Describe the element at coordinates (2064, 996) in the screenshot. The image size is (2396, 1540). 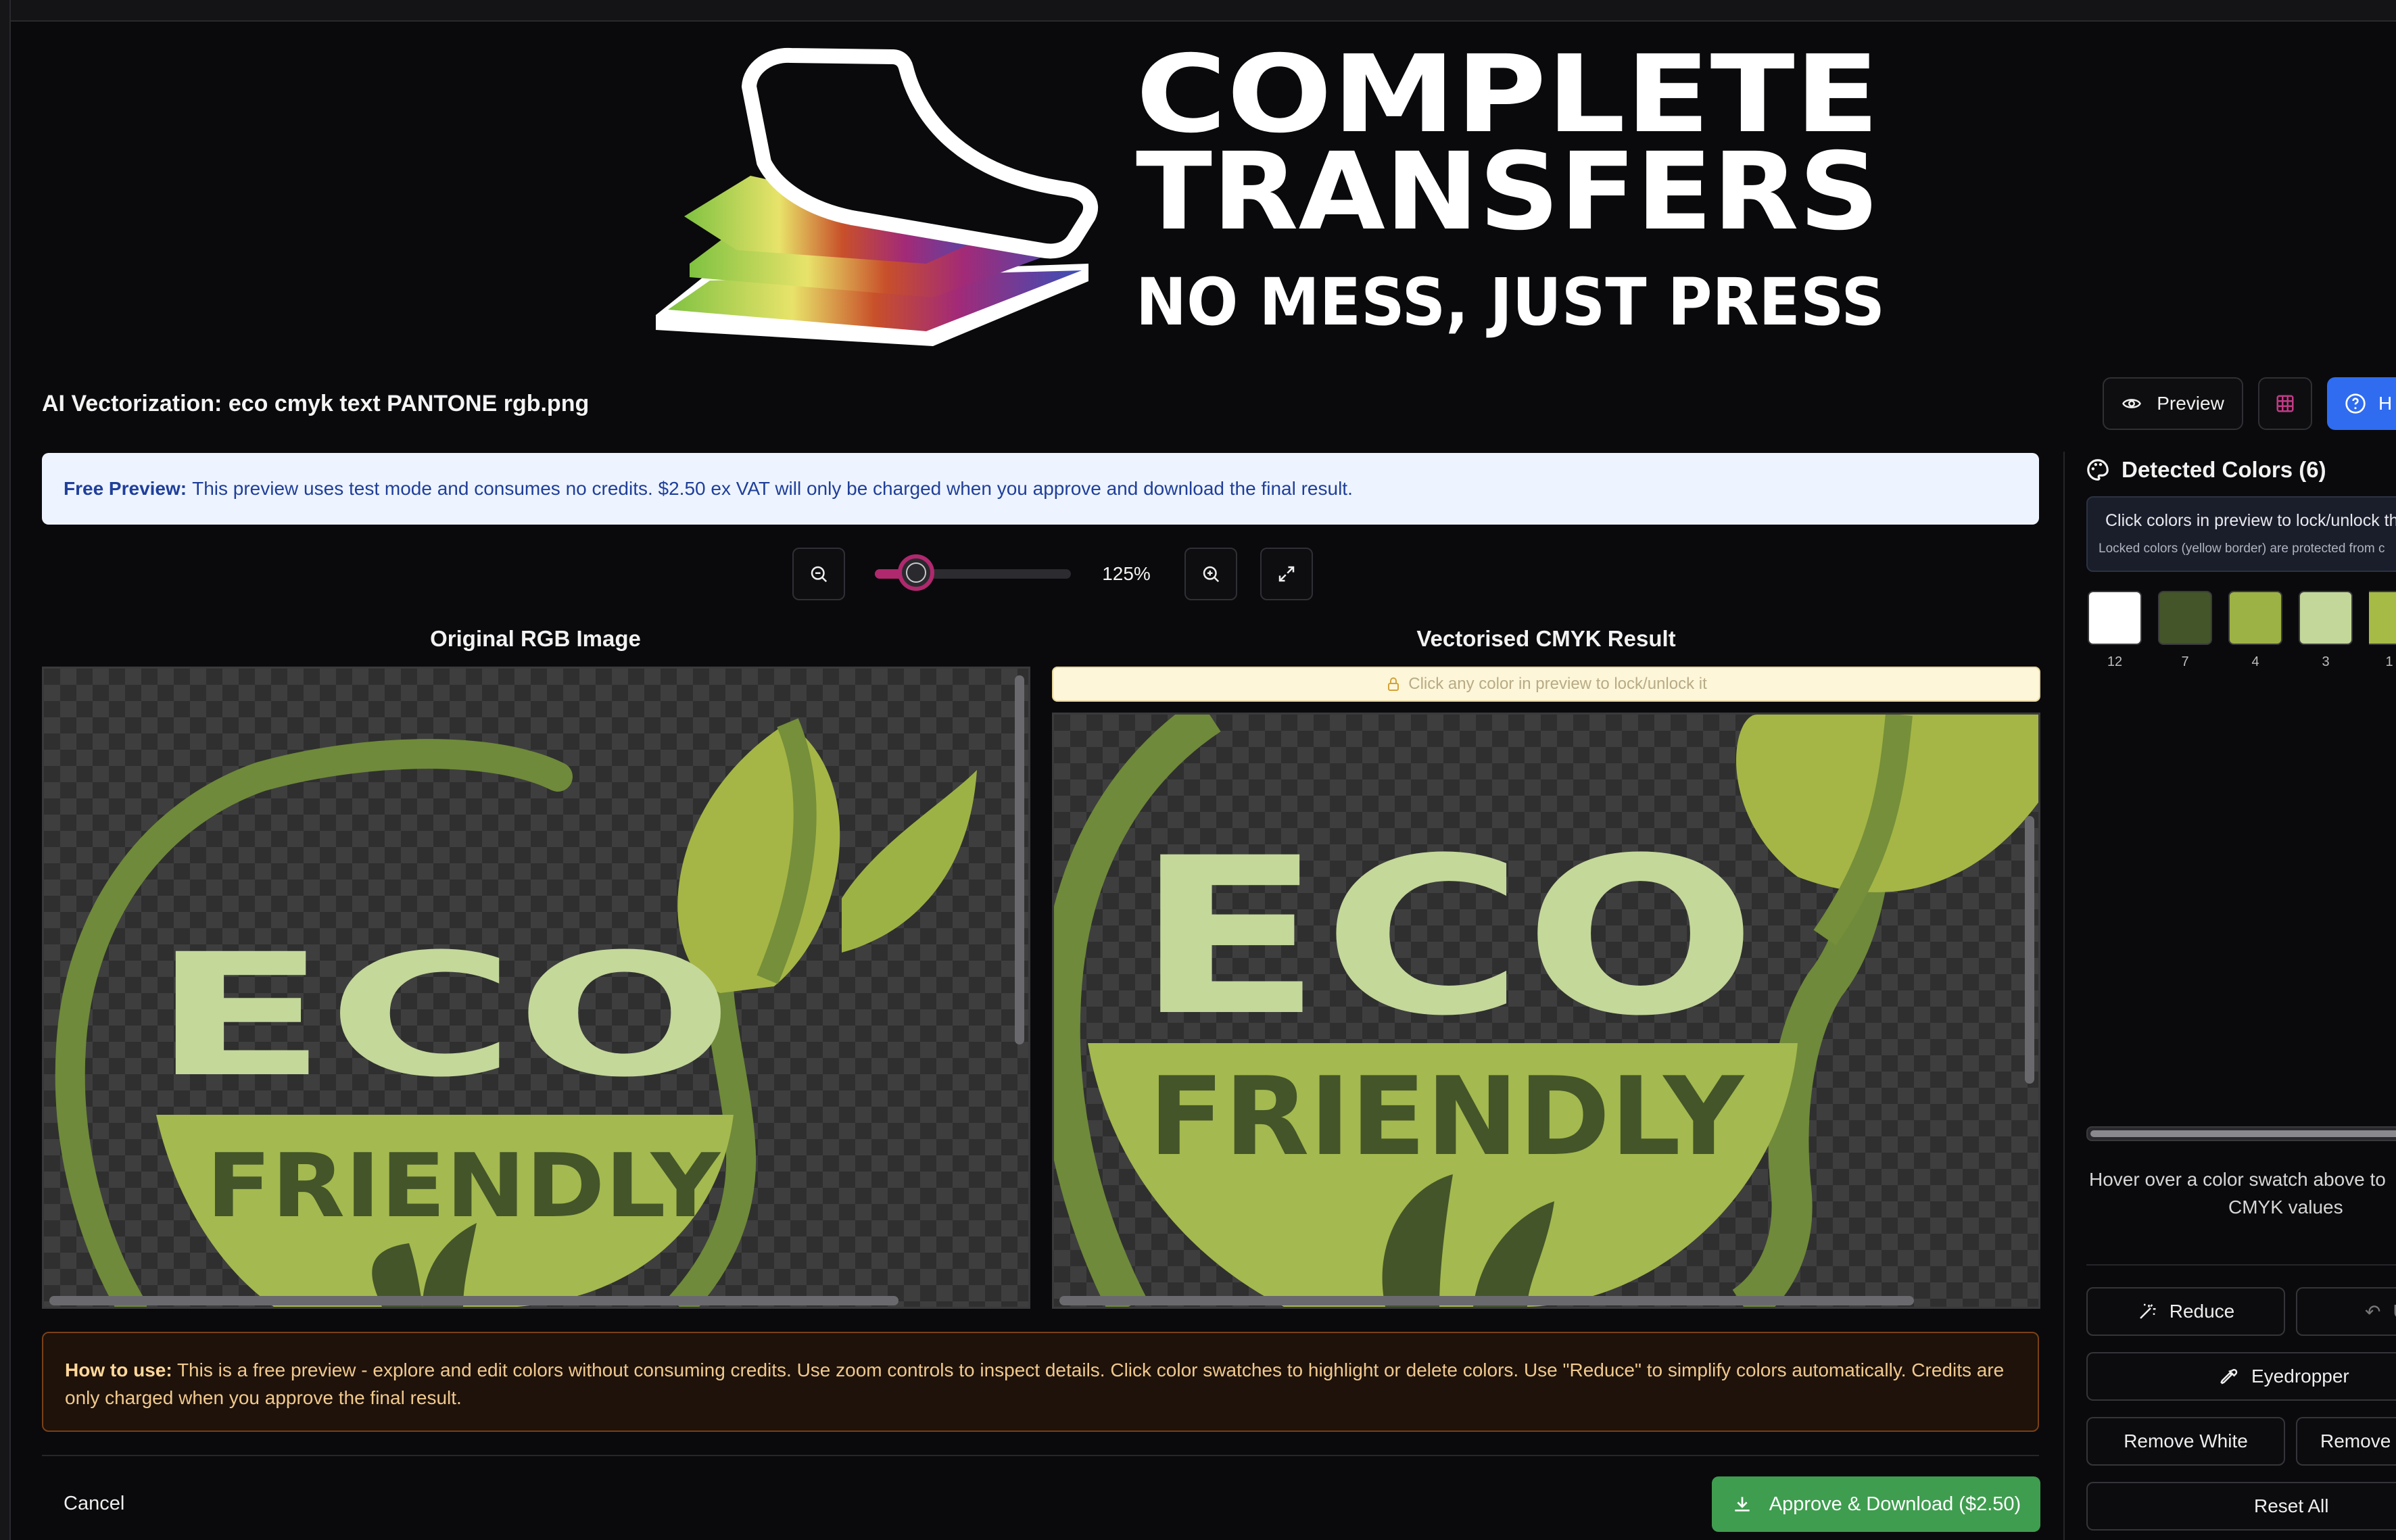
I see `side-panel-divider` at that location.